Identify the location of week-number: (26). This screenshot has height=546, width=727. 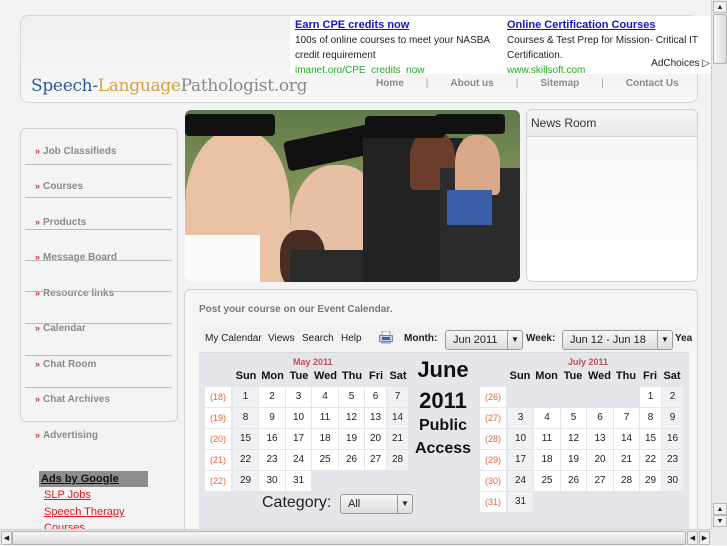
(493, 397).